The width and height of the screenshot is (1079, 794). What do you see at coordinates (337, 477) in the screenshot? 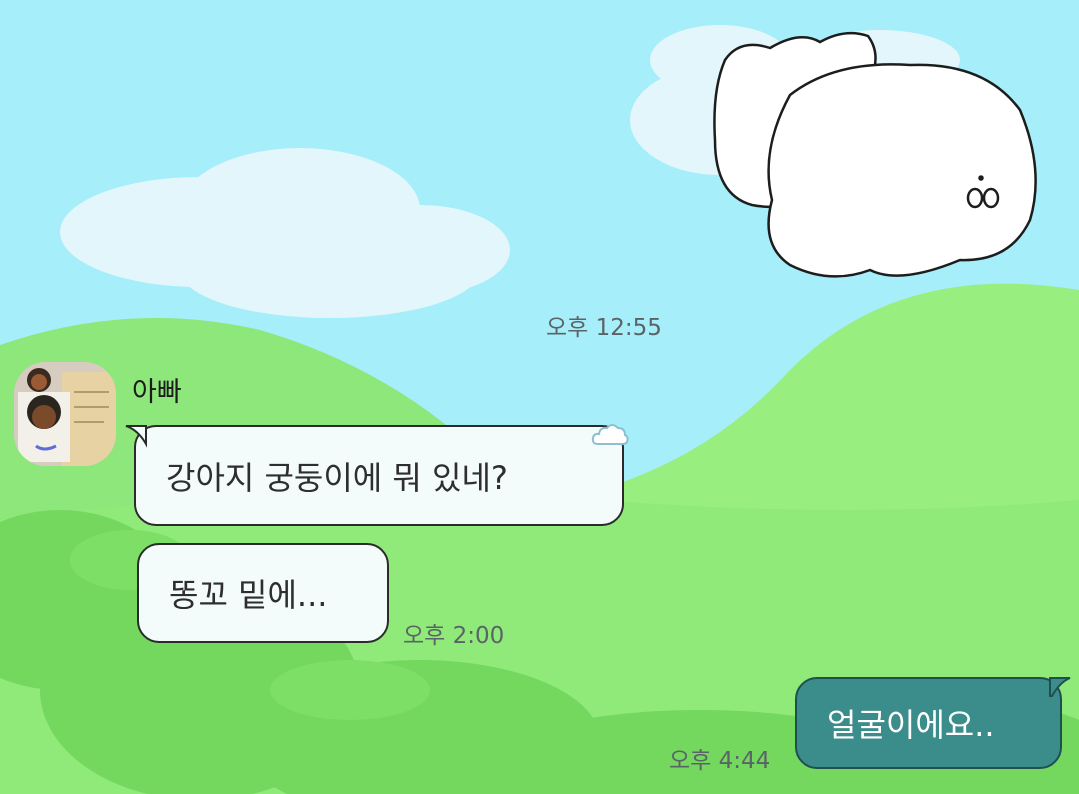
I see `message-text: 강아지 궁둥이에 뭐 있네?` at bounding box center [337, 477].